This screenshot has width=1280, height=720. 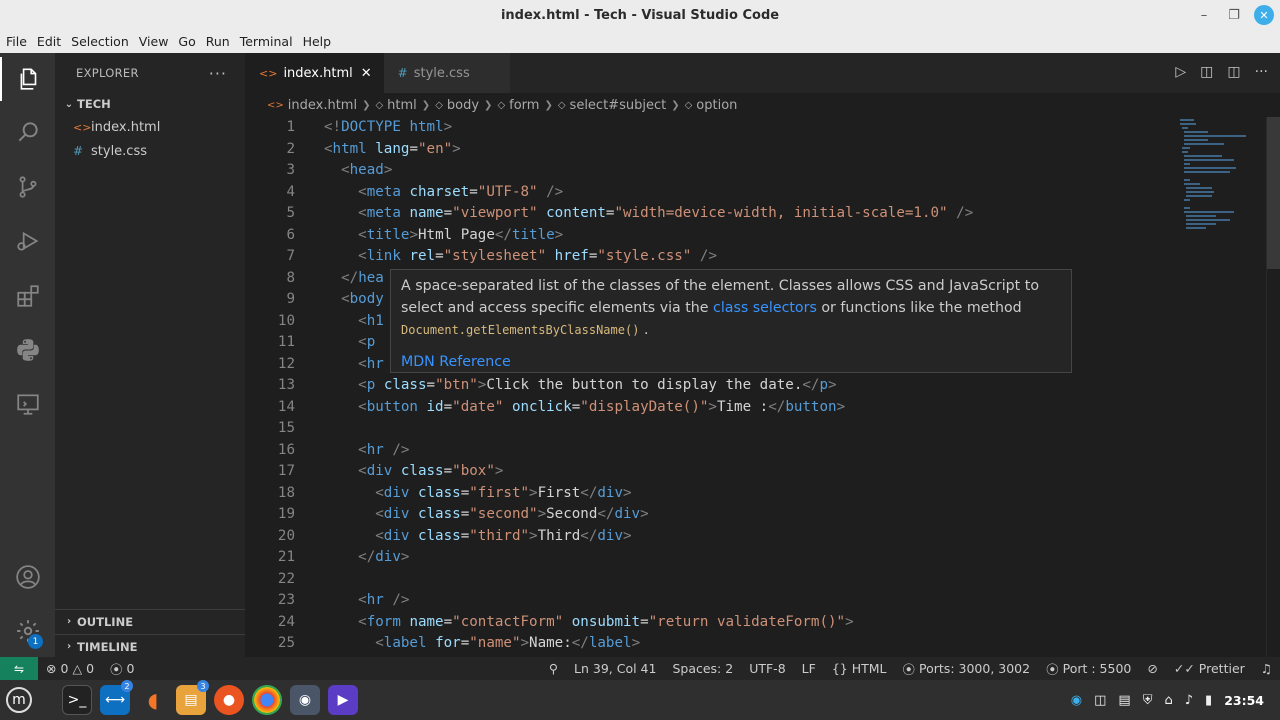 I want to click on class-selectors-link: class selectors, so click(x=765, y=308).